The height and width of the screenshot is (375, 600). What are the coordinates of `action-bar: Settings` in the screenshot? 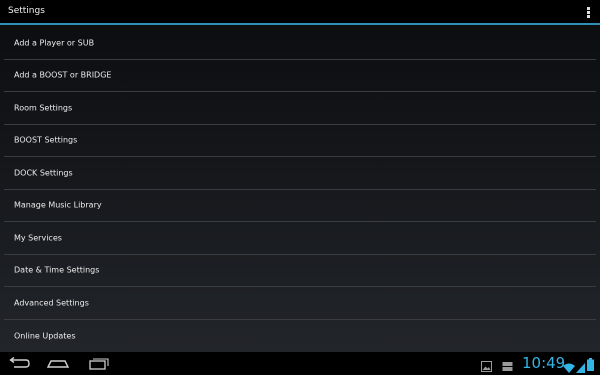 It's located at (300, 12).